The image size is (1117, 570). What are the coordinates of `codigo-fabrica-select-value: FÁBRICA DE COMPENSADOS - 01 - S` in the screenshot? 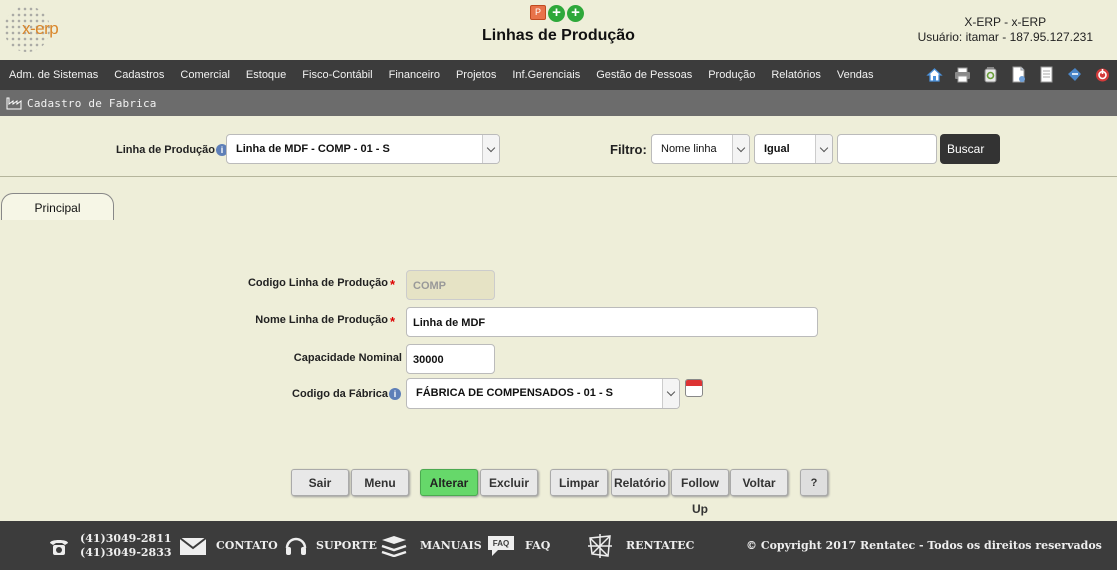 It's located at (515, 393).